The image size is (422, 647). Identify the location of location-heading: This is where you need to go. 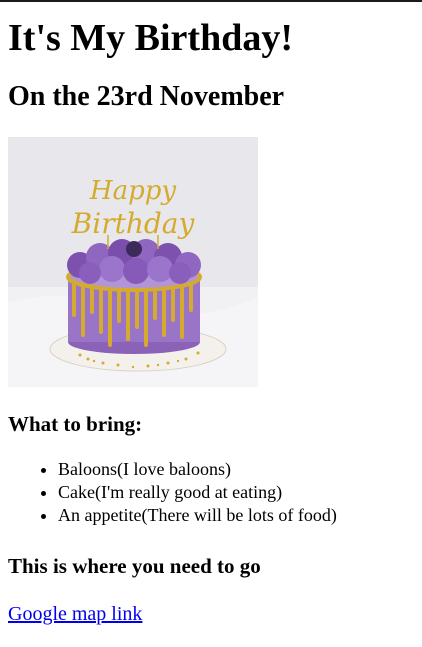
(134, 566).